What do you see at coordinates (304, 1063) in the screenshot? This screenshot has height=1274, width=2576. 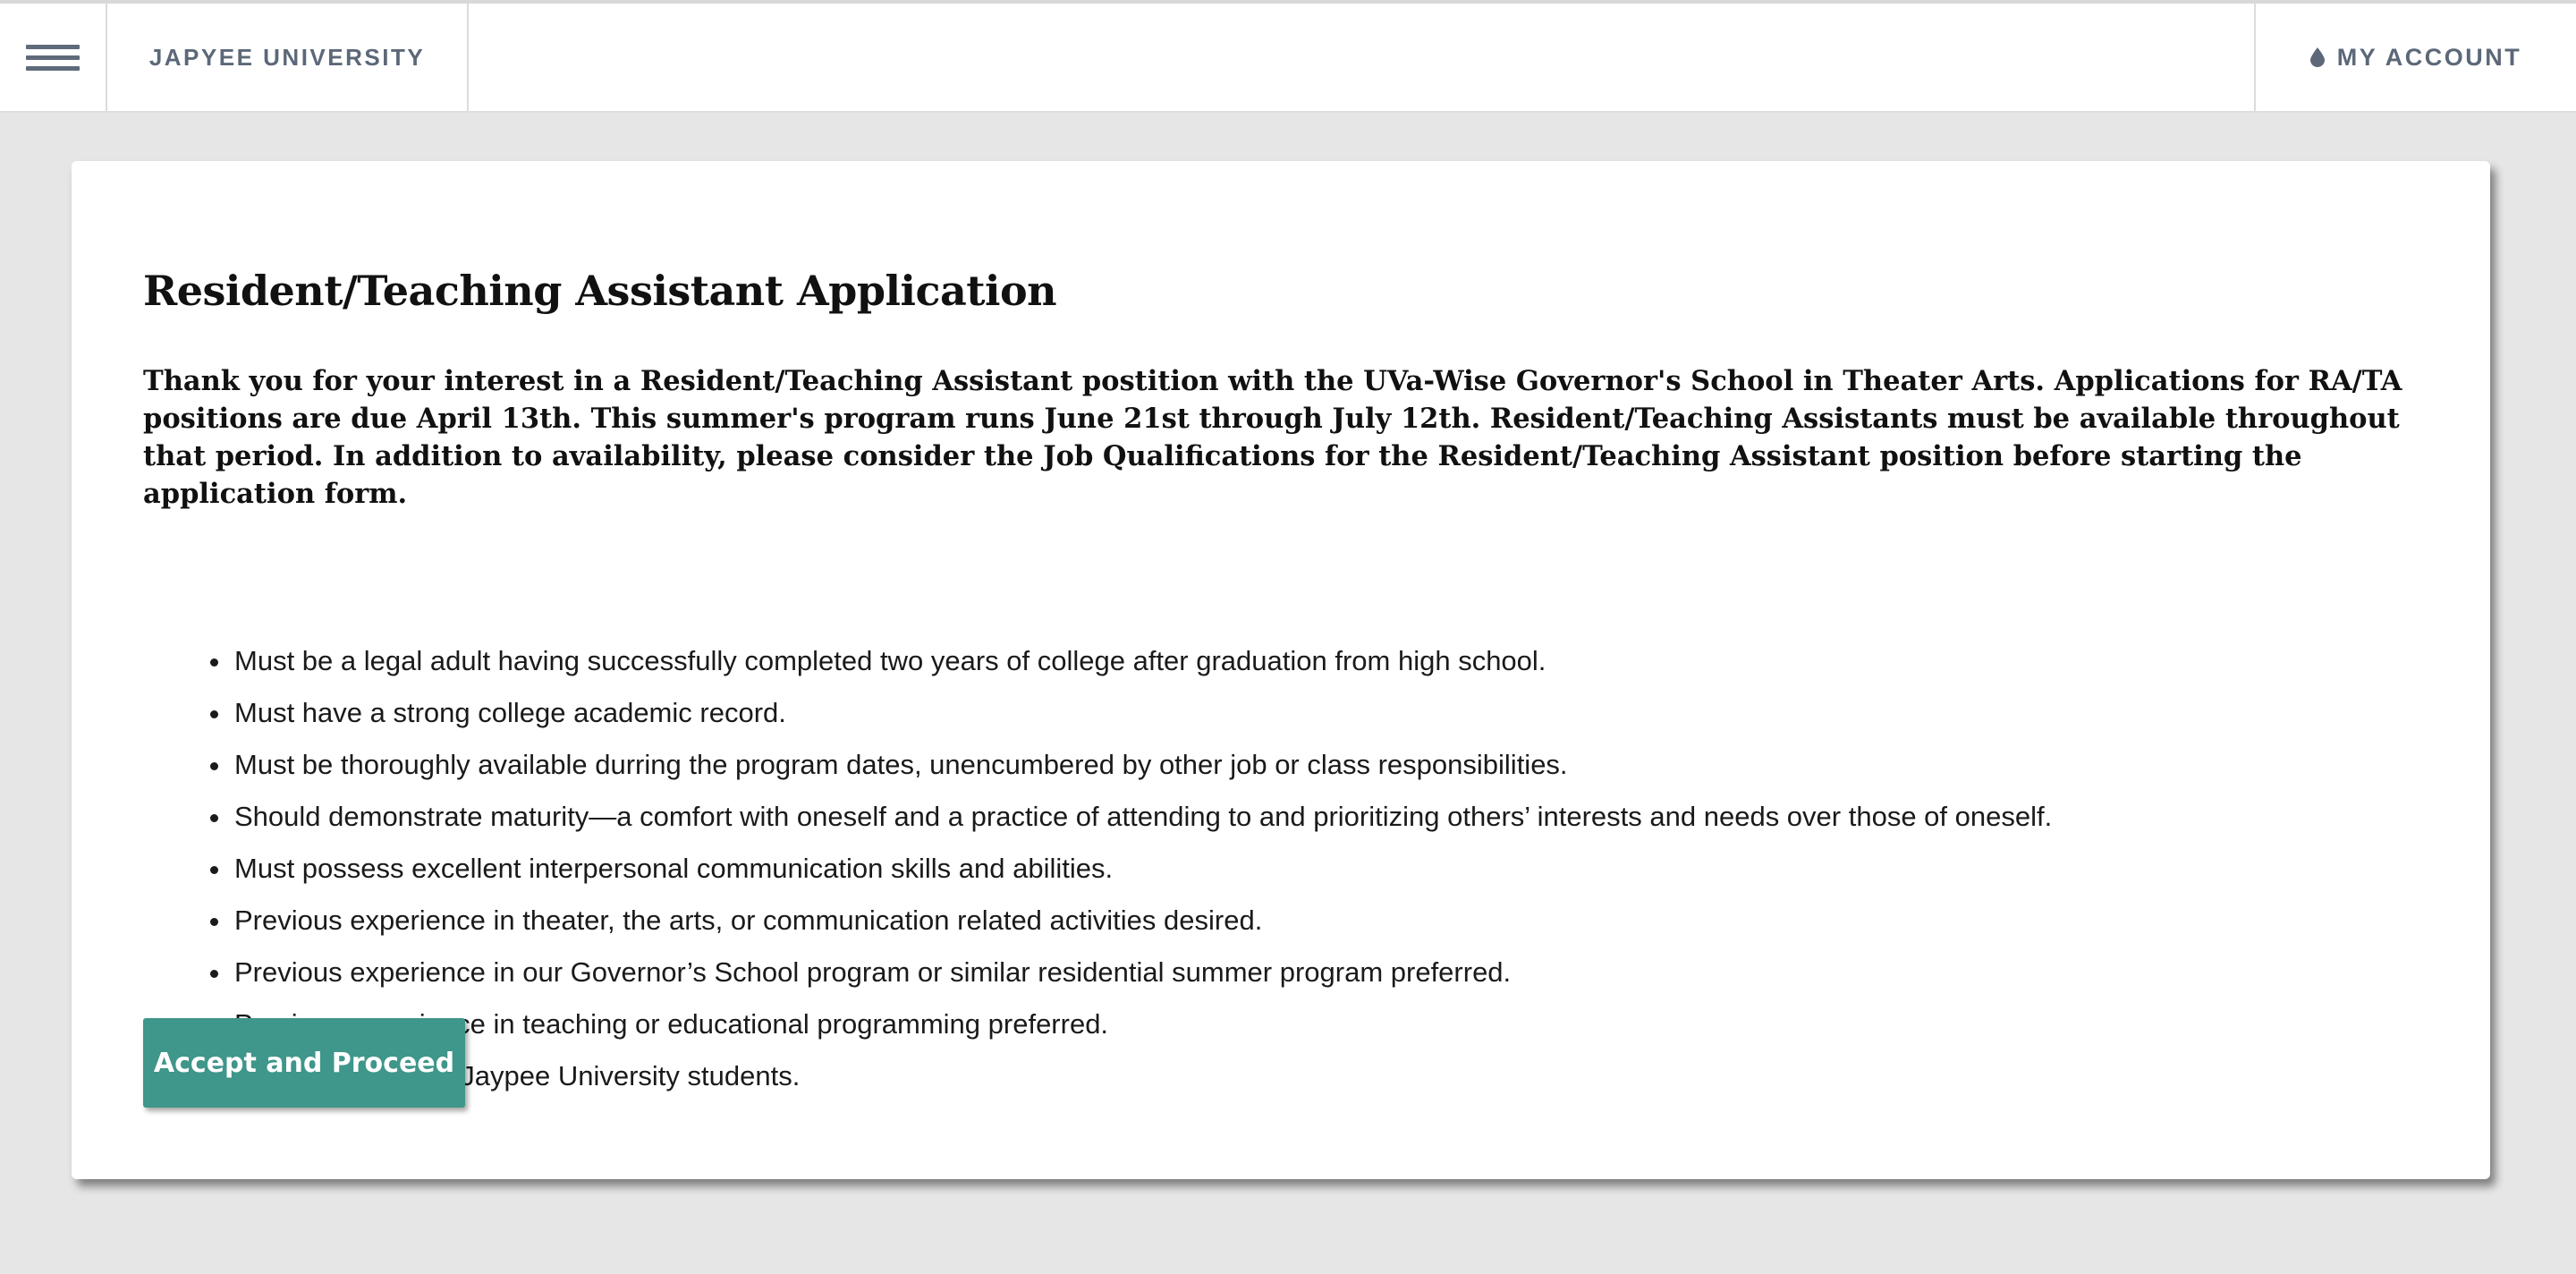 I see `accept-and-proceed-button: Accept and Proceed` at bounding box center [304, 1063].